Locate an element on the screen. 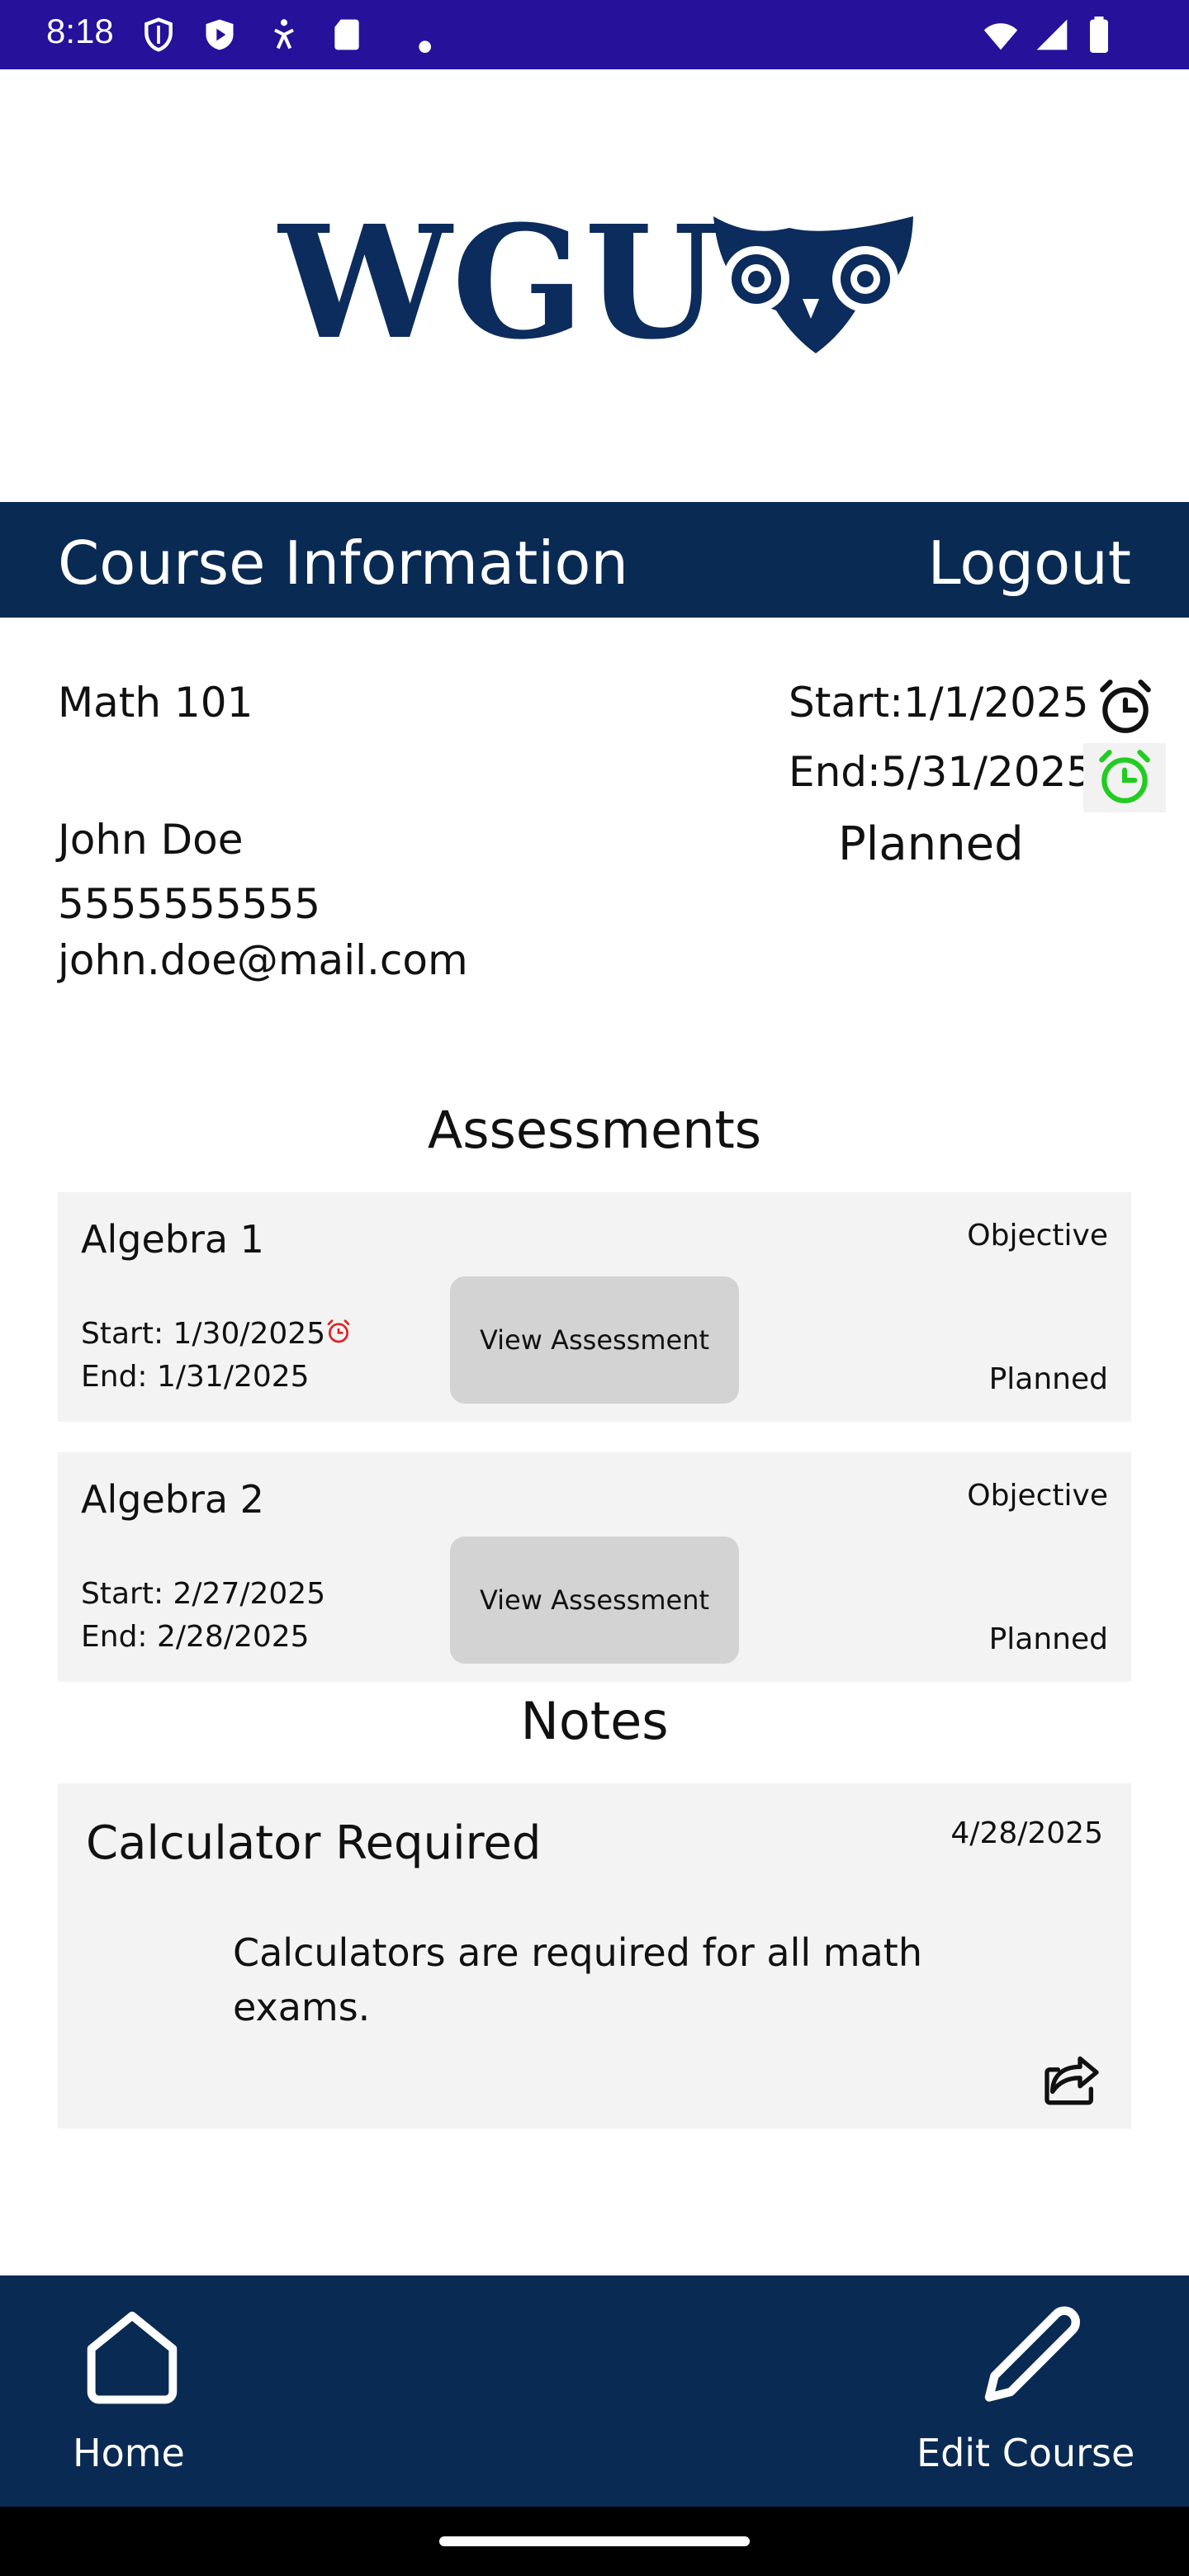  assessment-start-date: Start: 1/30/2025 is located at coordinates (216, 1334).